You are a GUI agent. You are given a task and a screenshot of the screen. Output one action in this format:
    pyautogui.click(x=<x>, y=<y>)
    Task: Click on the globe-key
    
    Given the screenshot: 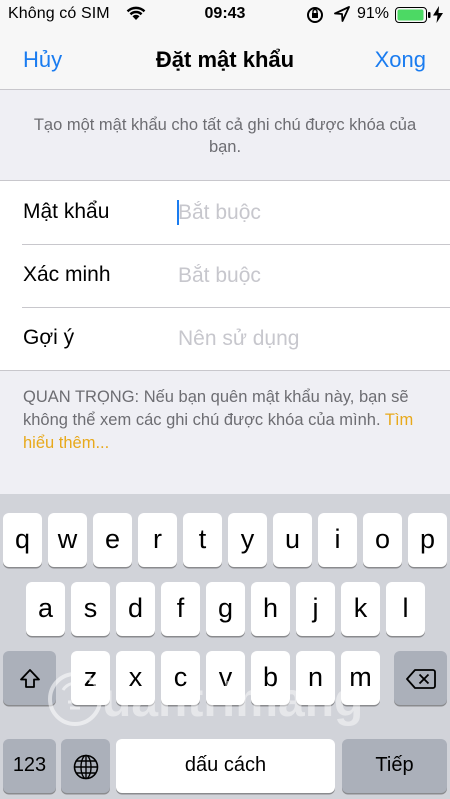 What is the action you would take?
    pyautogui.click(x=85, y=766)
    